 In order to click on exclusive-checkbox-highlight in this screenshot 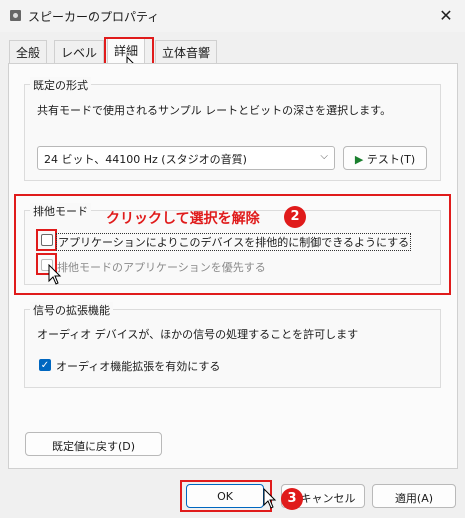, I will do `click(46, 240)`.